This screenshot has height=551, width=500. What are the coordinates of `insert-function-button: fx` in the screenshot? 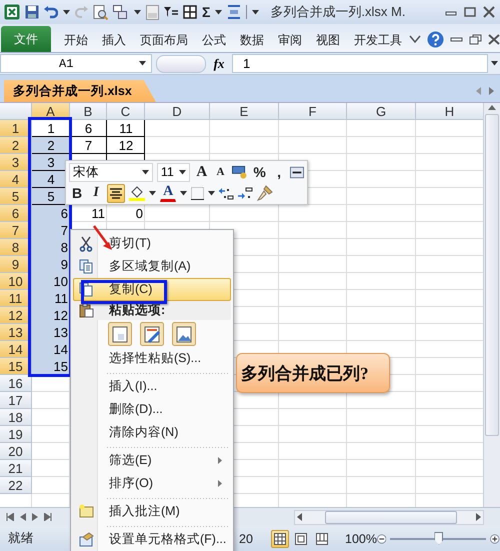 It's located at (219, 64).